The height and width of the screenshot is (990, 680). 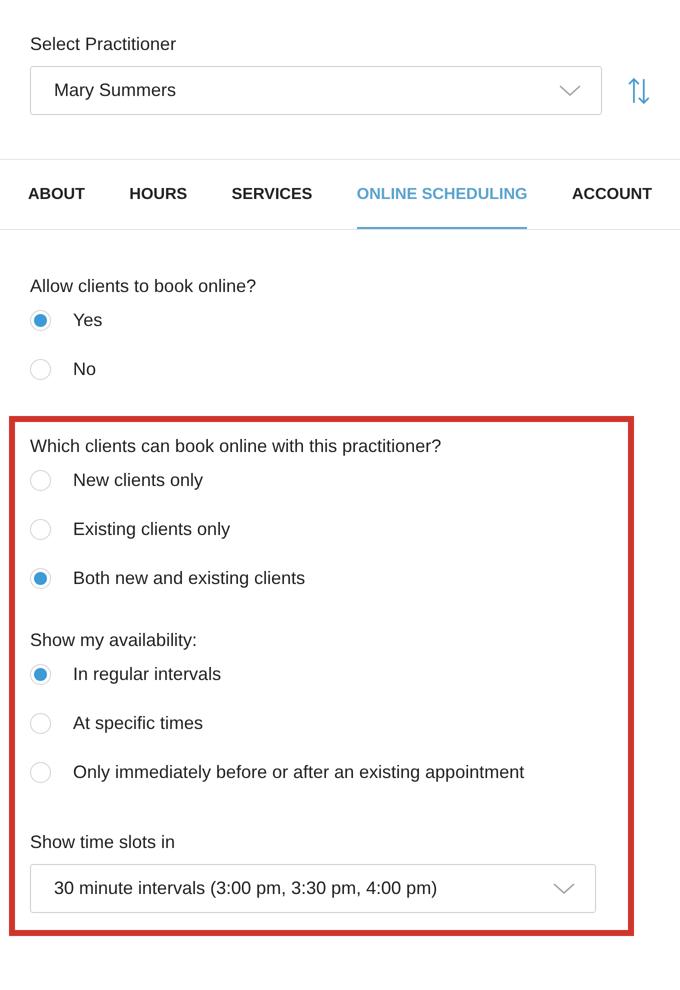 I want to click on tab: HOURS, so click(x=158, y=194).